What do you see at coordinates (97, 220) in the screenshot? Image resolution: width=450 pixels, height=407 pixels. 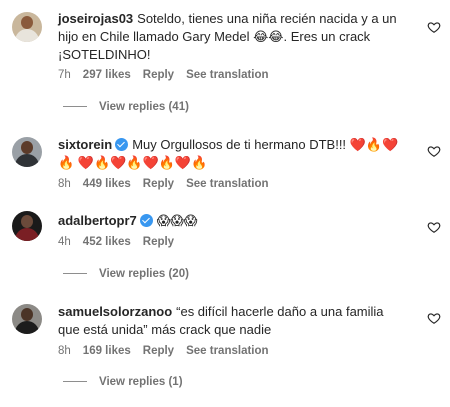 I see `comment-username: adalbertopr7` at bounding box center [97, 220].